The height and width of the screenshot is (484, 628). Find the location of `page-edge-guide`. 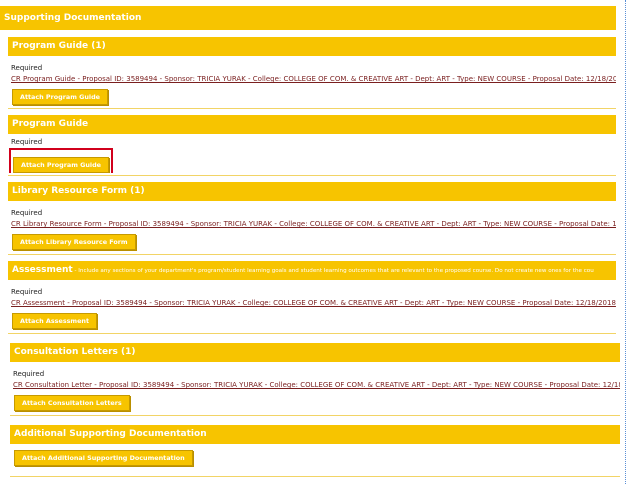

page-edge-guide is located at coordinates (625, 242).